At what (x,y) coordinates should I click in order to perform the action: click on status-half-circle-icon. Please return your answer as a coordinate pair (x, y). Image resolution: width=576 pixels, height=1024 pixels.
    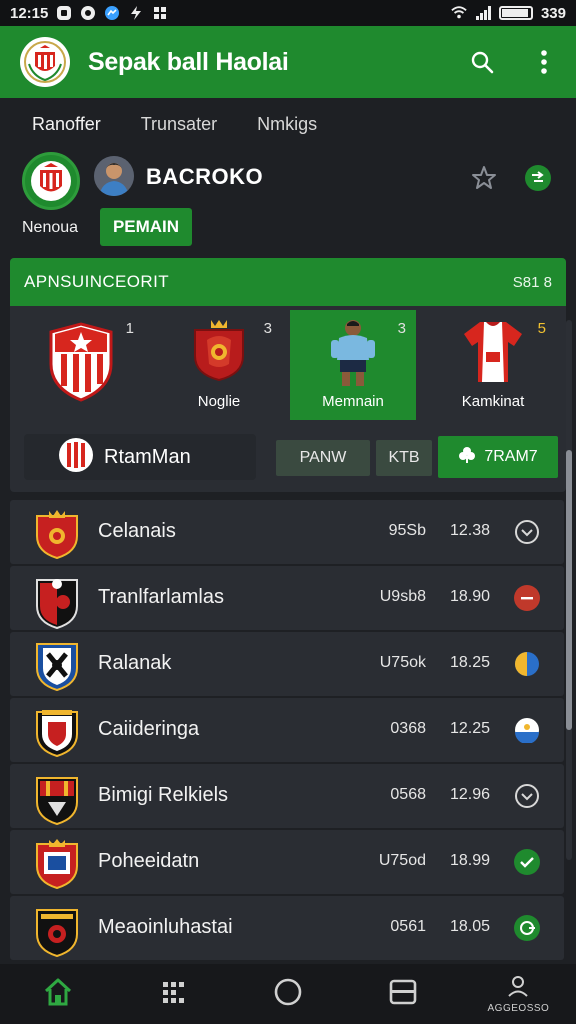
    Looking at the image, I should click on (527, 664).